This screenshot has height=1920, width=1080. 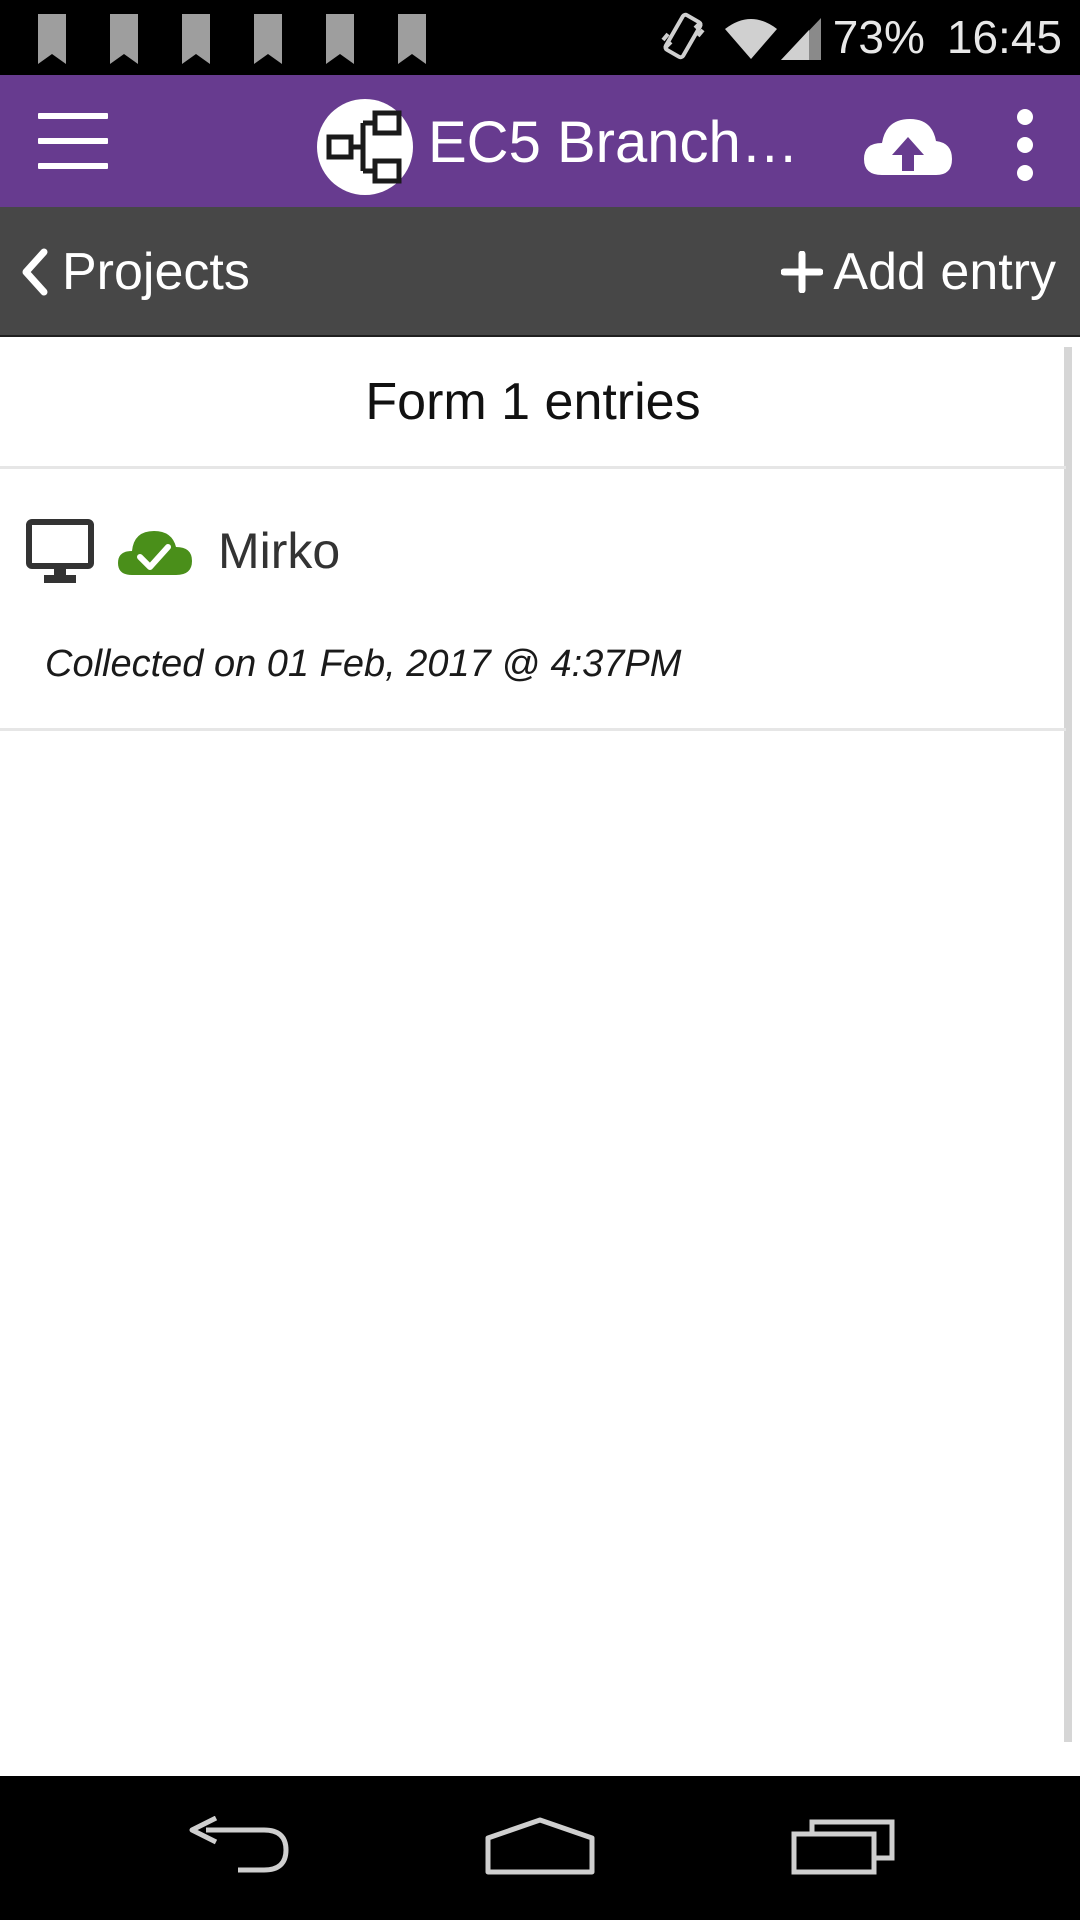 I want to click on cloud-check-icon, so click(x=155, y=554).